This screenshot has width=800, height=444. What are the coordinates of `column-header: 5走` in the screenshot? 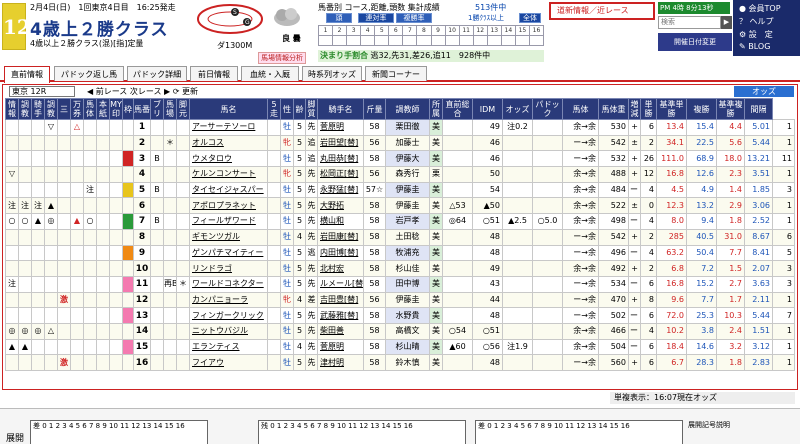 It's located at (274, 109).